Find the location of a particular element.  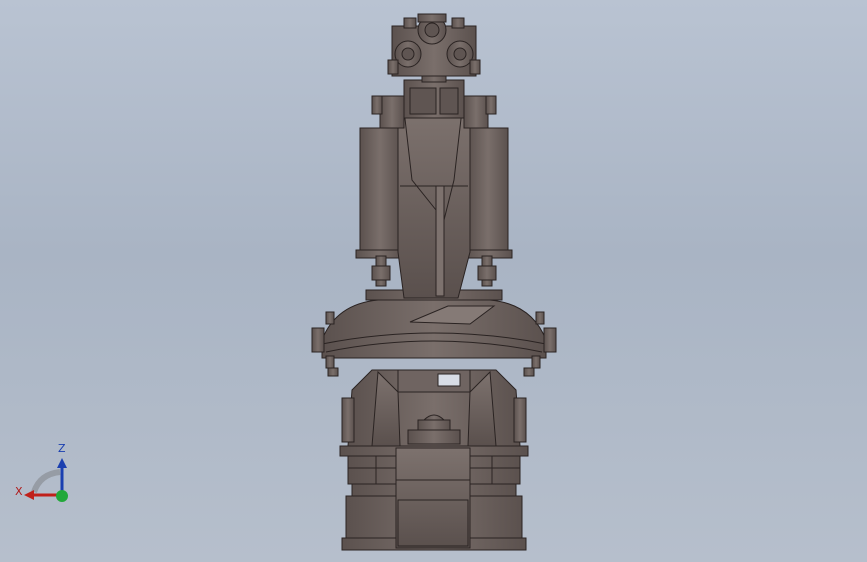

view-orientation-triad: Z X is located at coordinates (47, 475).